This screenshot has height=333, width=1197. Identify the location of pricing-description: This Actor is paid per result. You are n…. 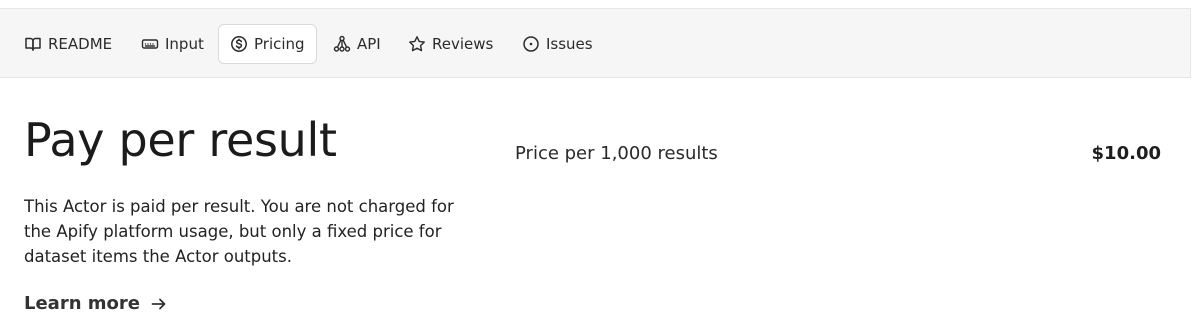
(239, 231).